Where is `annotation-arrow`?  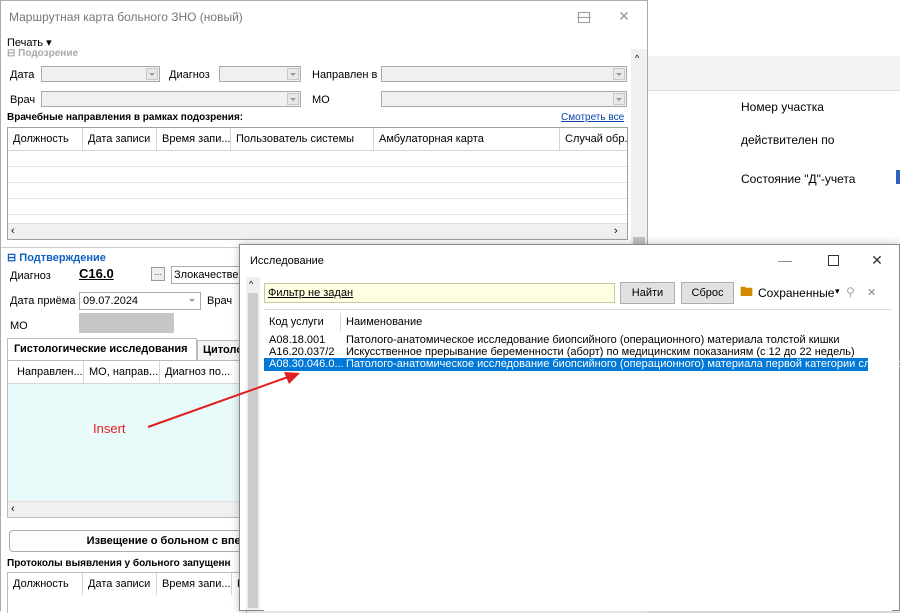 annotation-arrow is located at coordinates (223, 400).